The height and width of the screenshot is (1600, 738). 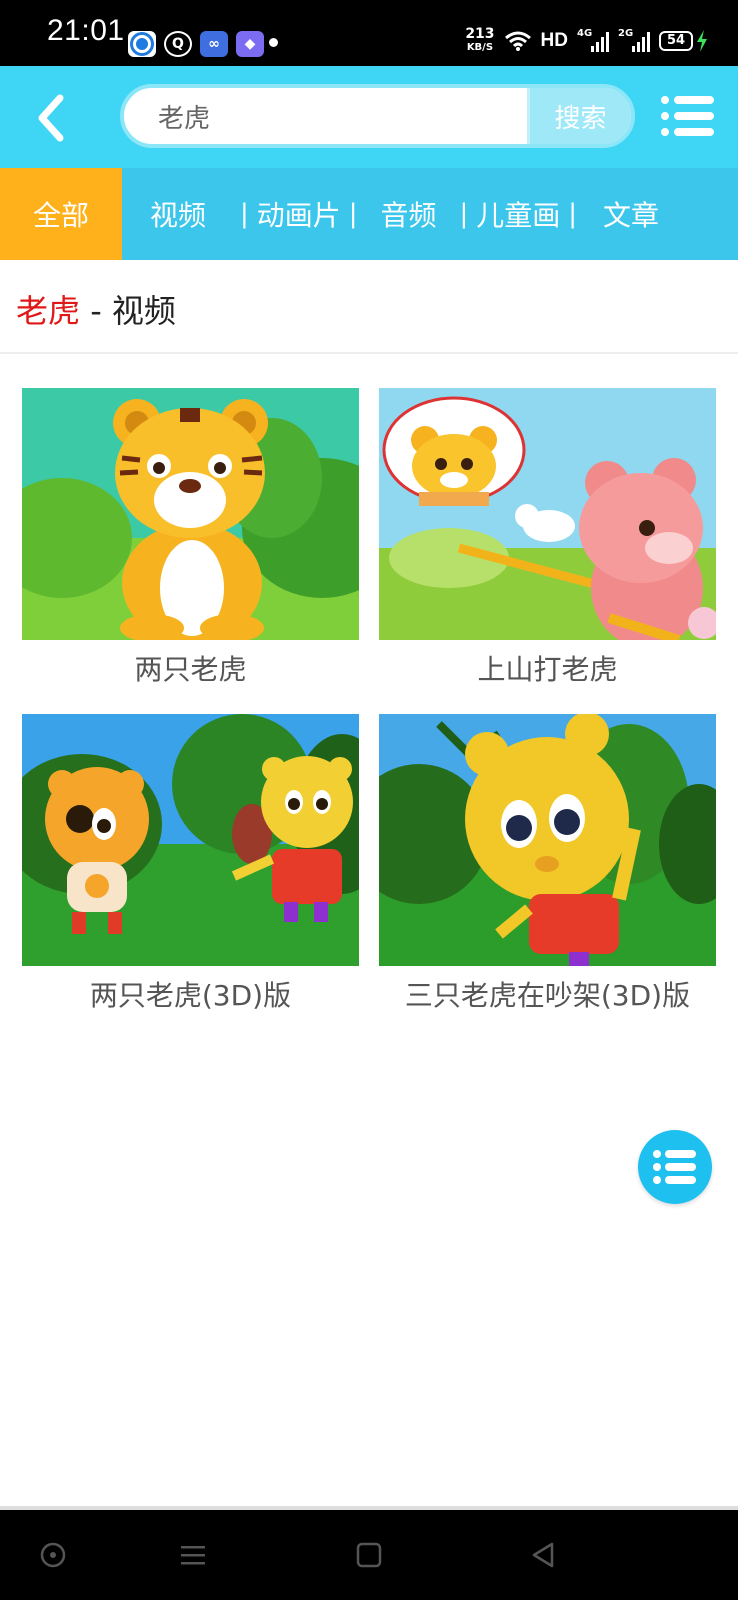 I want to click on system-indicators: 213 KB/S HD 4G 2G 54, so click(x=586, y=40).